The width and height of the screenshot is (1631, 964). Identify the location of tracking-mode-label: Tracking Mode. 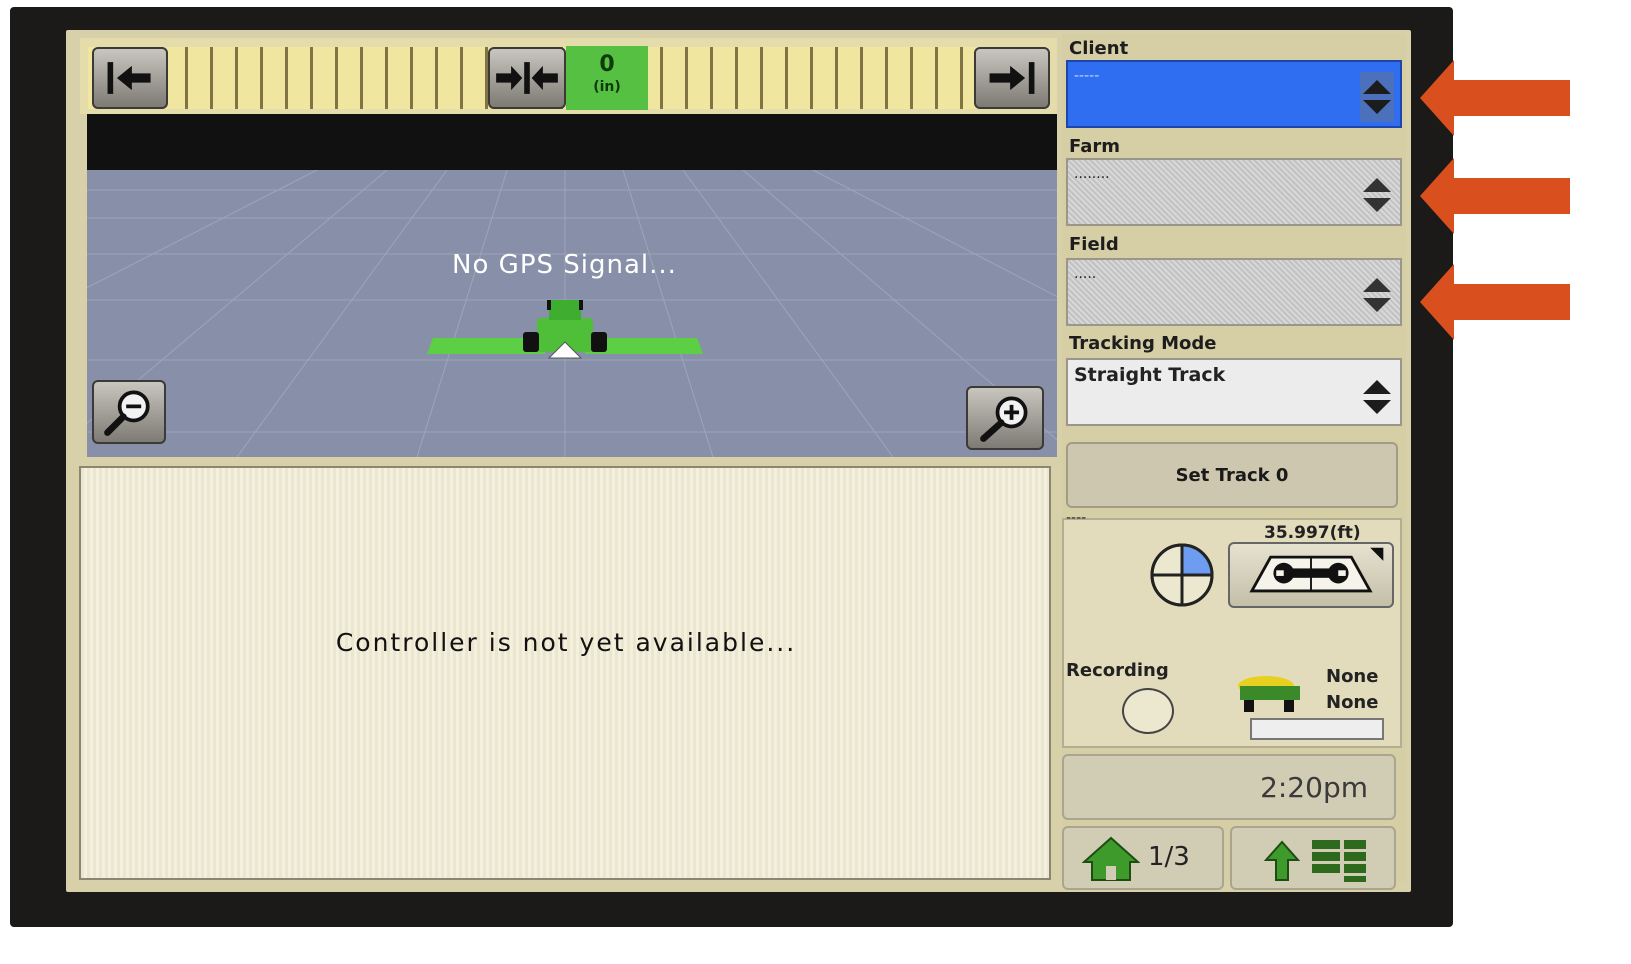
(1143, 343).